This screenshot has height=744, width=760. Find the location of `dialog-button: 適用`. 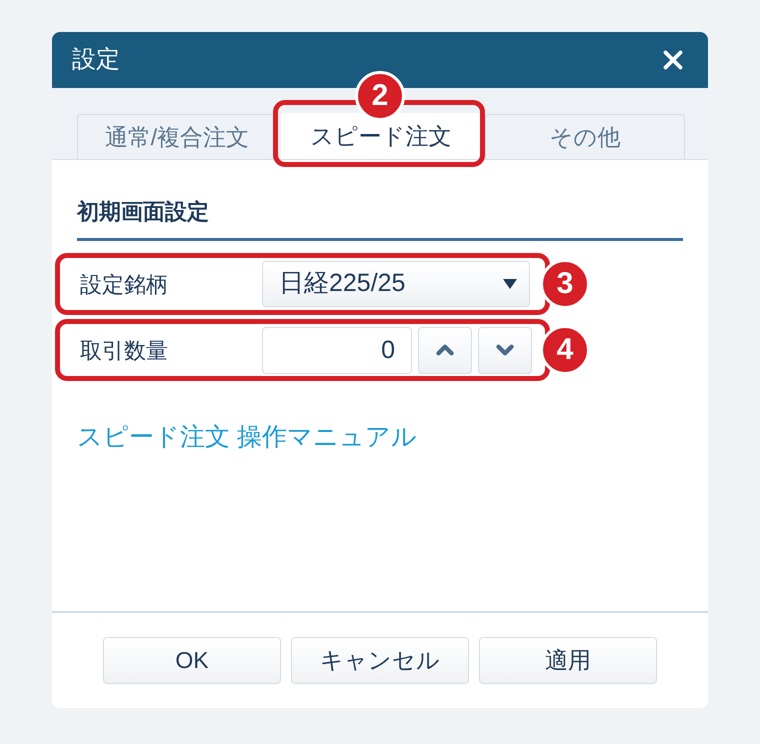

dialog-button: 適用 is located at coordinates (568, 660).